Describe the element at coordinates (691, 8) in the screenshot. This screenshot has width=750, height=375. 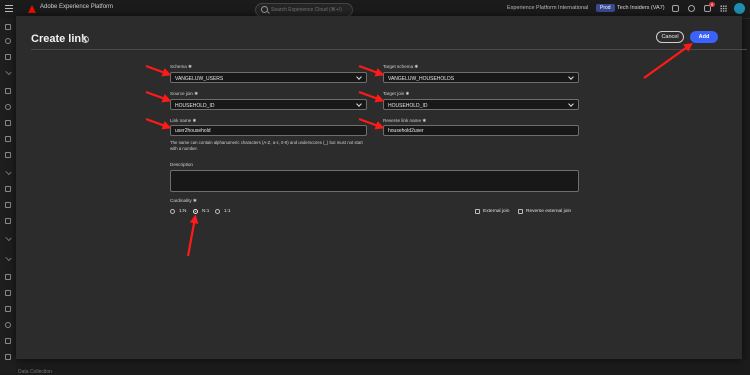
I see `help-icon` at that location.